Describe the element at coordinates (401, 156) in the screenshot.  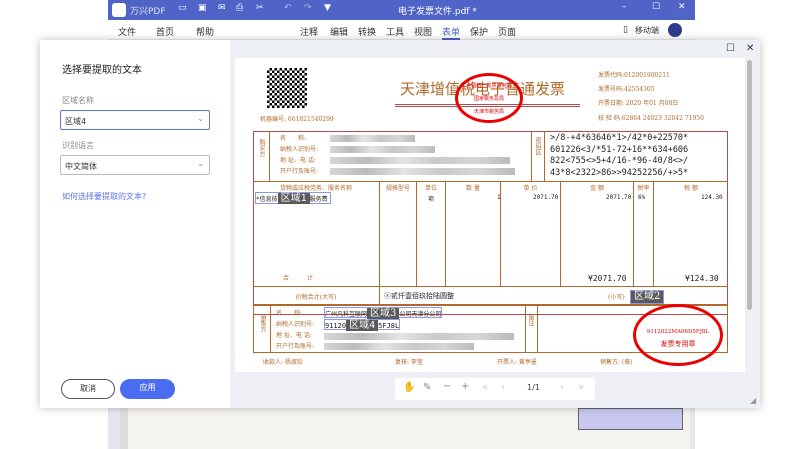
I see `buyer-fields: 名 称: 纳税人识别号: 地 址、电 话: 开户行及账号:` at that location.